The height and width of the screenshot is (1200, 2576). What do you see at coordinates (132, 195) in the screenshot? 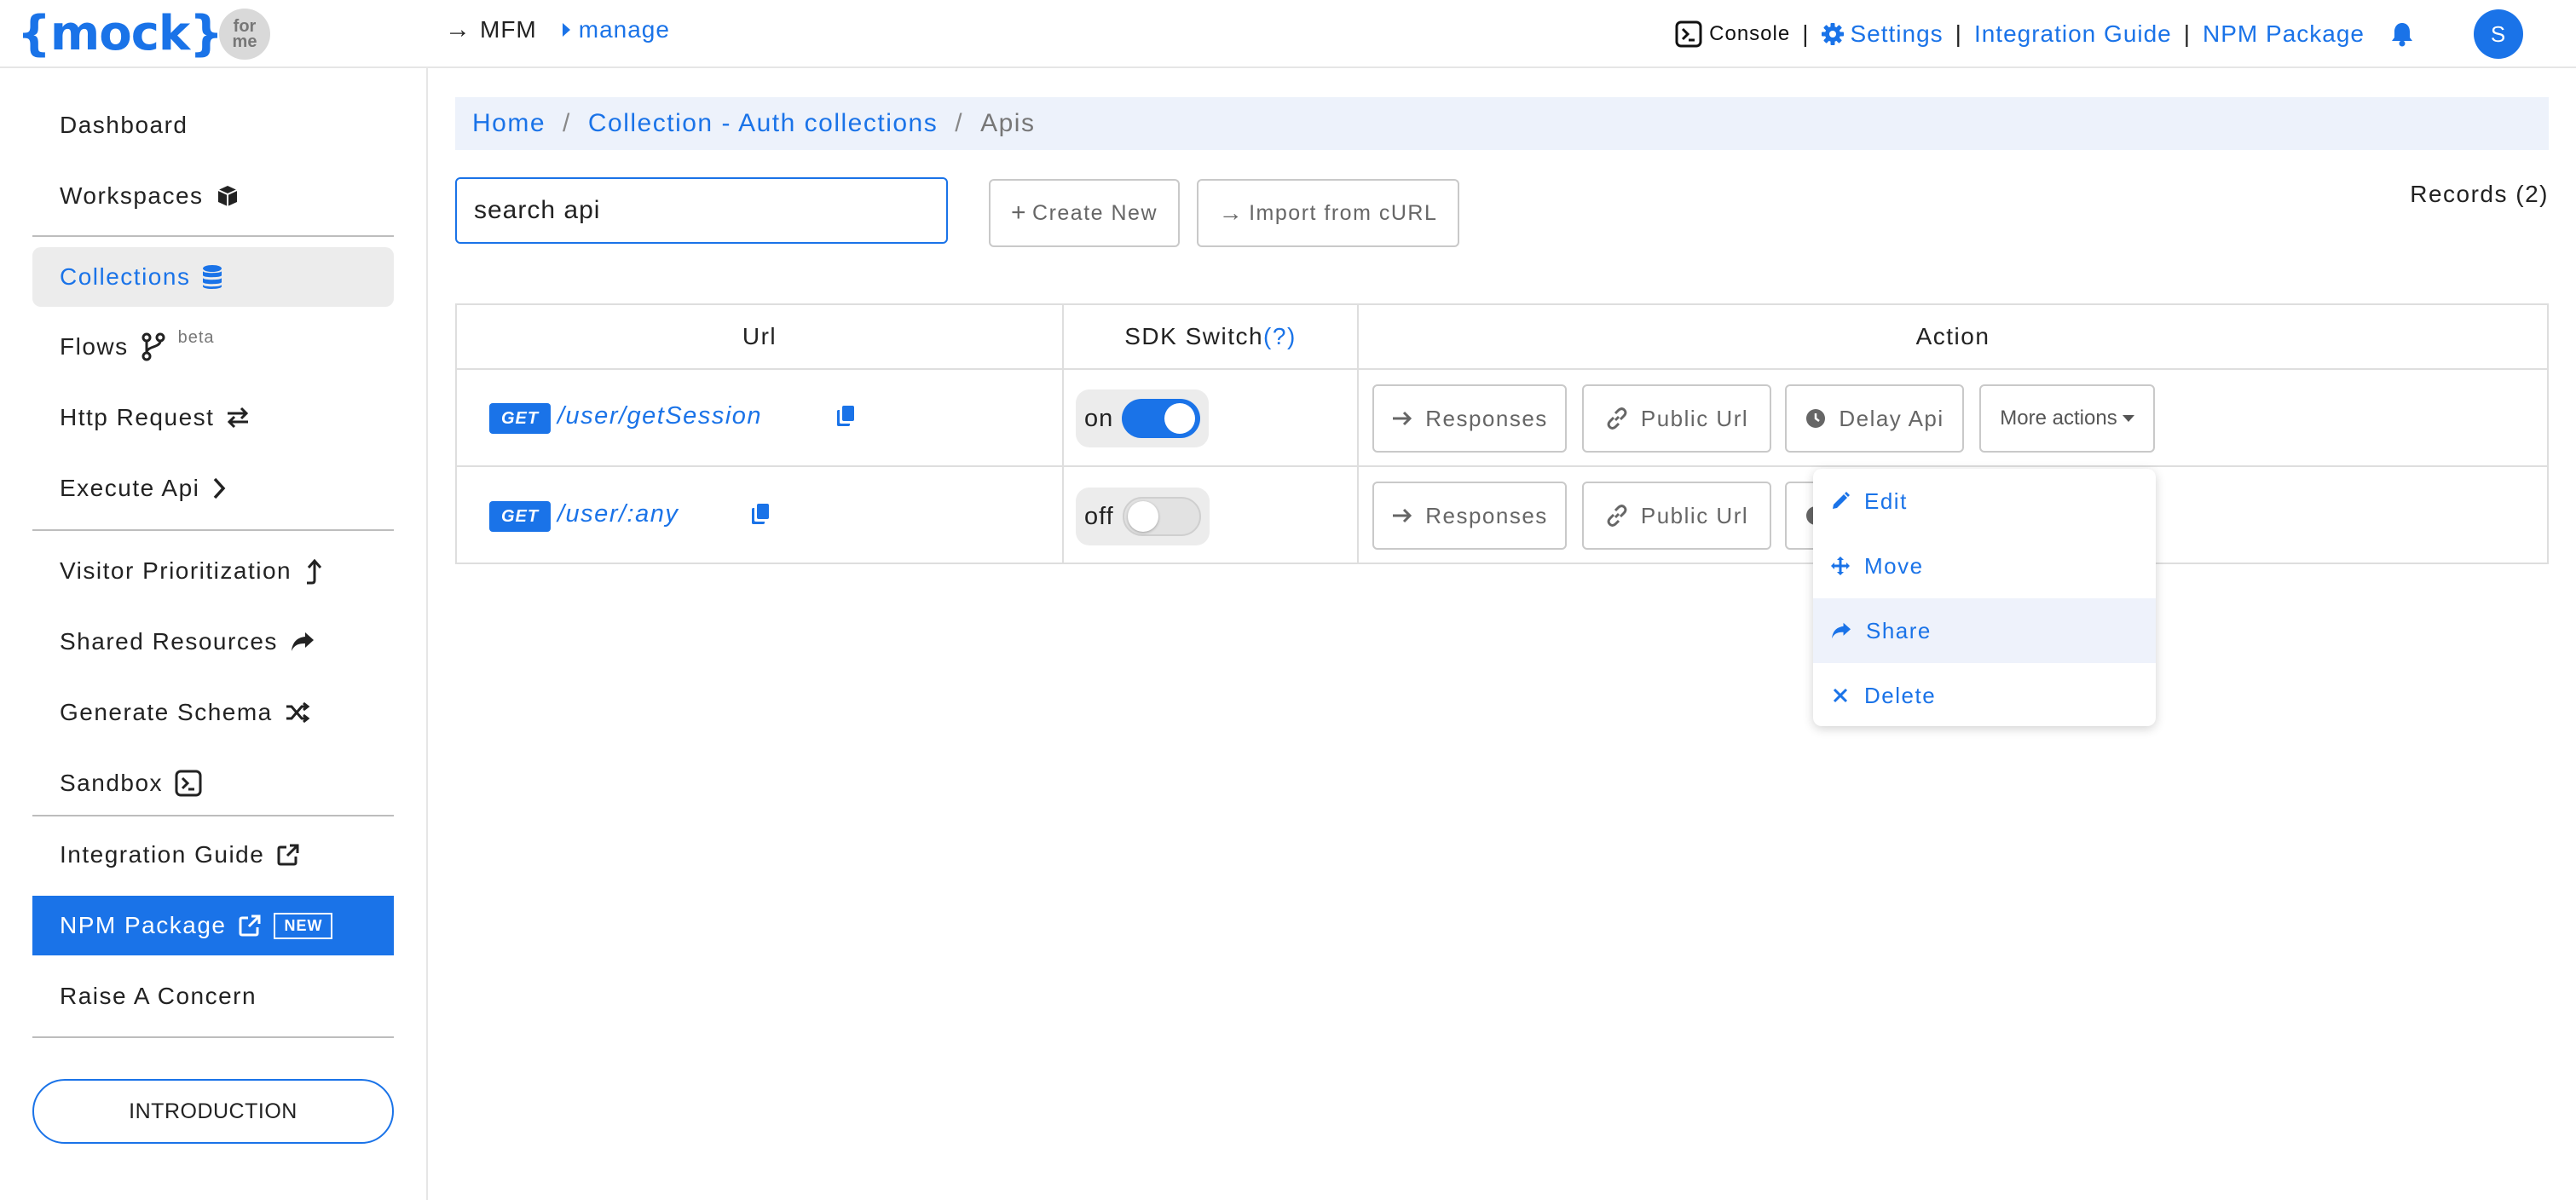
I see `sidebar-item-label: Workspaces` at bounding box center [132, 195].